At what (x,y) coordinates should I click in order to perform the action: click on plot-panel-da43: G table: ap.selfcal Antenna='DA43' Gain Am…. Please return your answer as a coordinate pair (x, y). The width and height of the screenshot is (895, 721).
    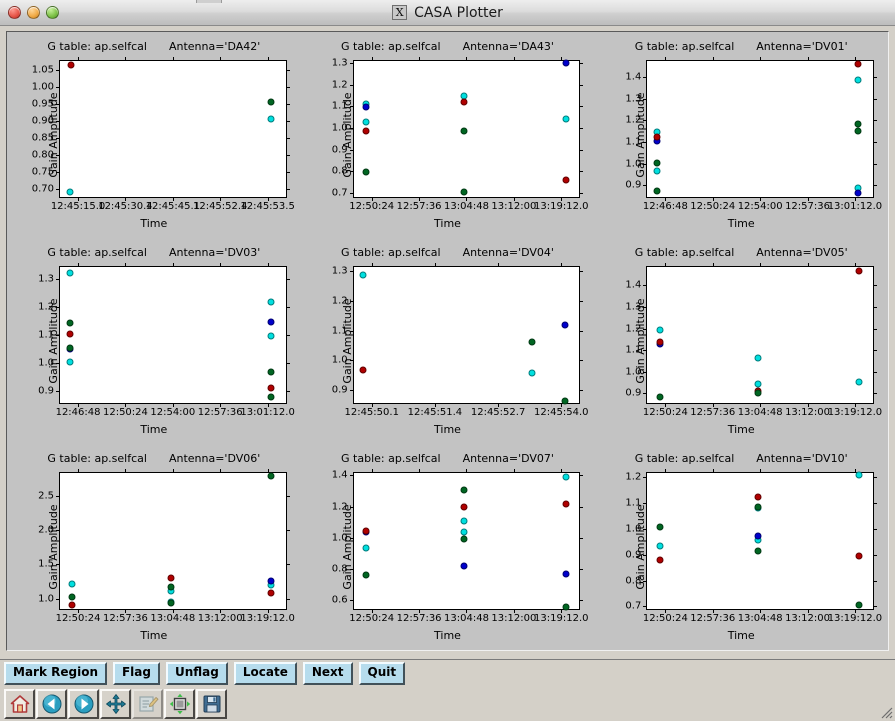
    Looking at the image, I should click on (448, 135).